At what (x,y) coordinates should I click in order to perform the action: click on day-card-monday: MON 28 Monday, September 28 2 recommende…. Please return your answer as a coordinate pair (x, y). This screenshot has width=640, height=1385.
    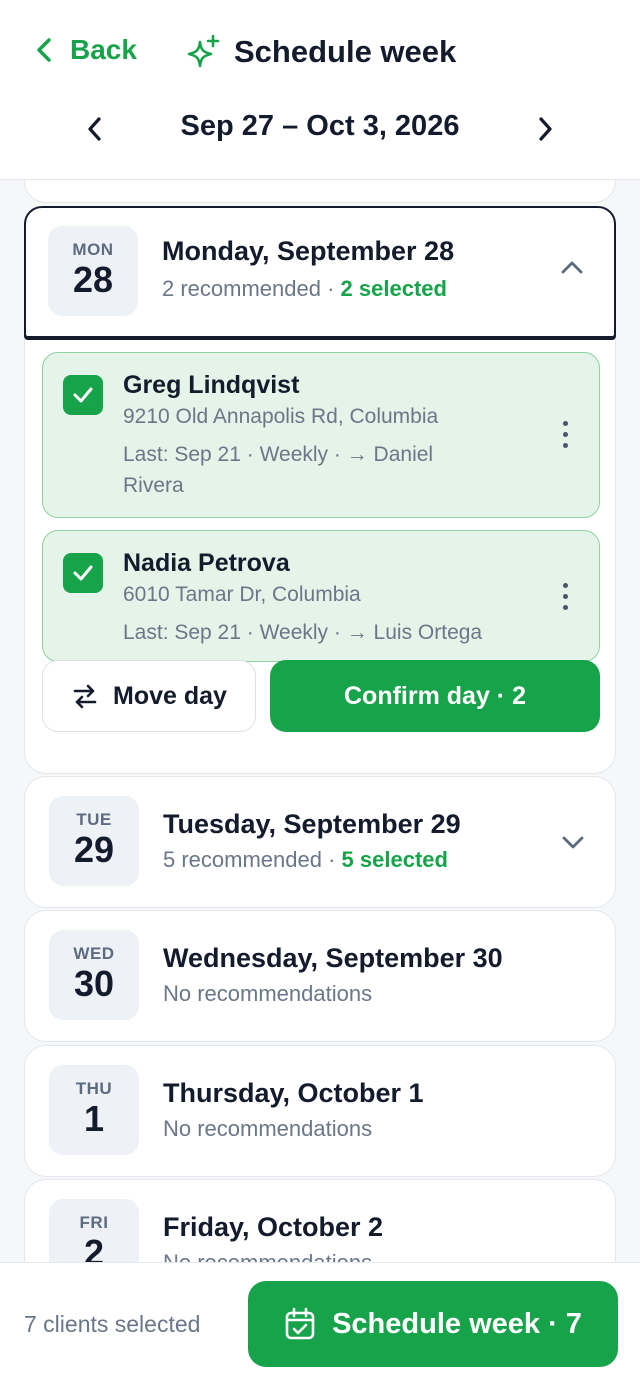
    Looking at the image, I should click on (320, 272).